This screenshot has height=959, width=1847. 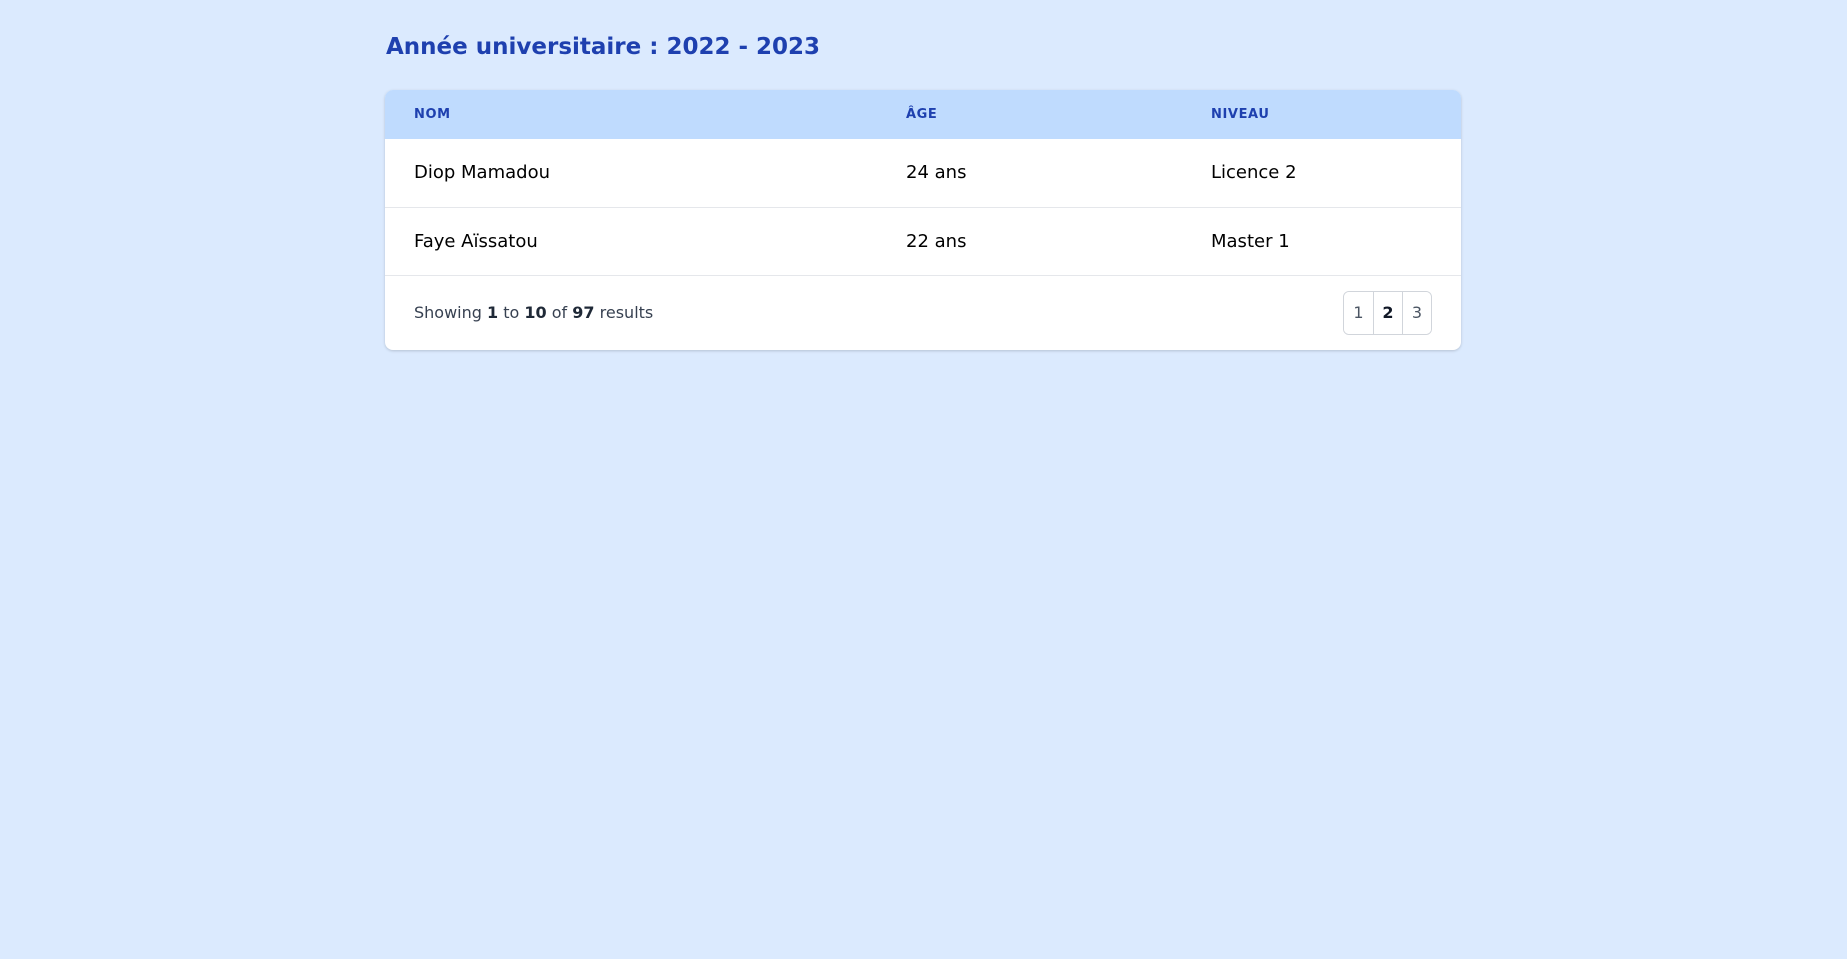 What do you see at coordinates (923, 313) in the screenshot?
I see `table-footer: Showing 1 to 10 of 97 results 1 2 3` at bounding box center [923, 313].